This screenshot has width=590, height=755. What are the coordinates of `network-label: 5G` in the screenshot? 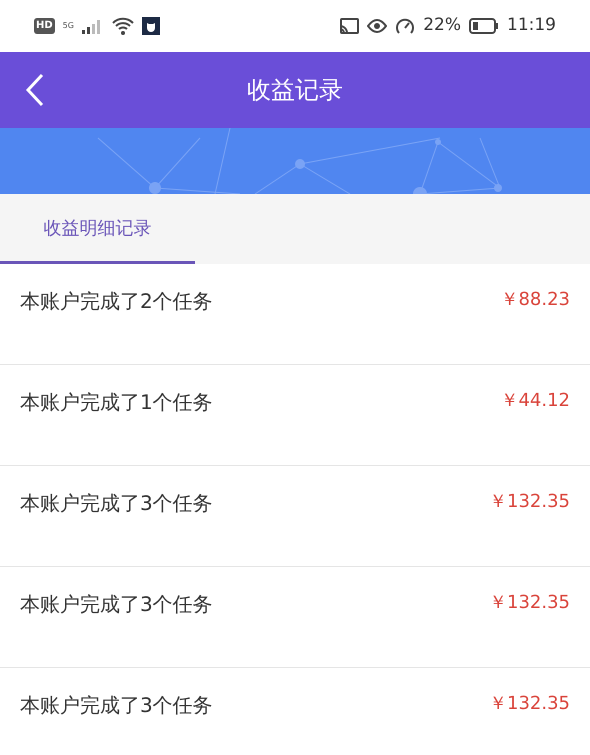 It's located at (68, 26).